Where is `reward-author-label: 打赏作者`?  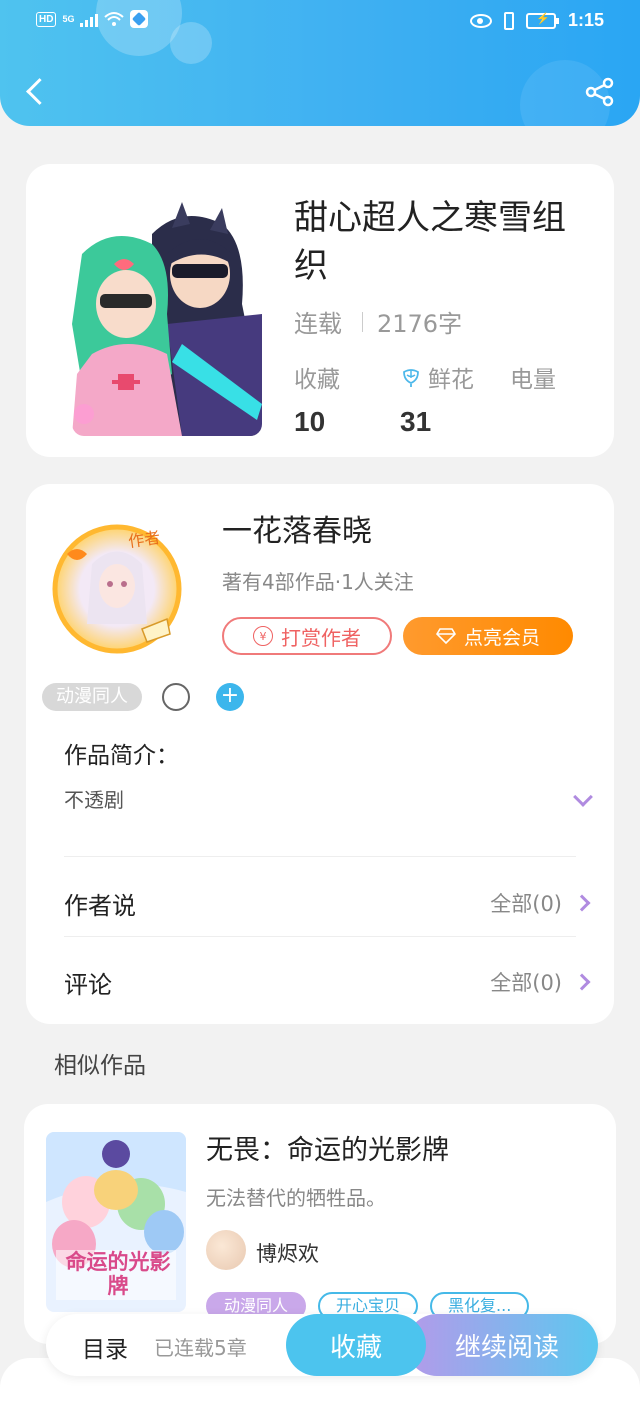 reward-author-label: 打赏作者 is located at coordinates (321, 637).